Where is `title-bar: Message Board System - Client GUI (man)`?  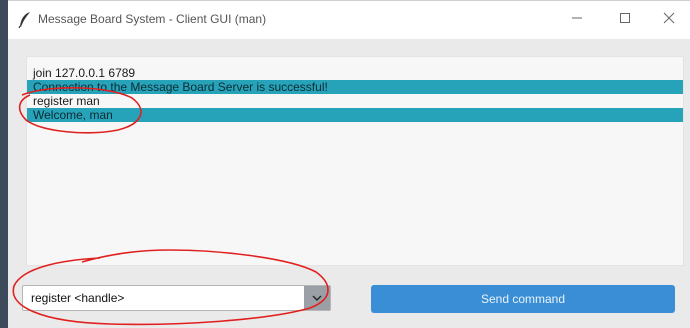
title-bar: Message Board System - Client GUI (man) is located at coordinates (349, 20).